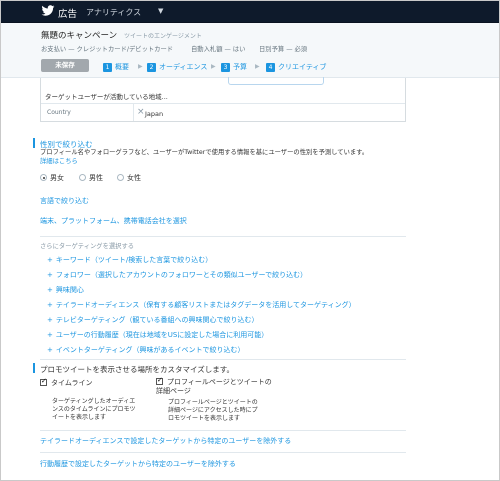 The width and height of the screenshot is (500, 481). I want to click on step-overview: 1 概要, so click(116, 67).